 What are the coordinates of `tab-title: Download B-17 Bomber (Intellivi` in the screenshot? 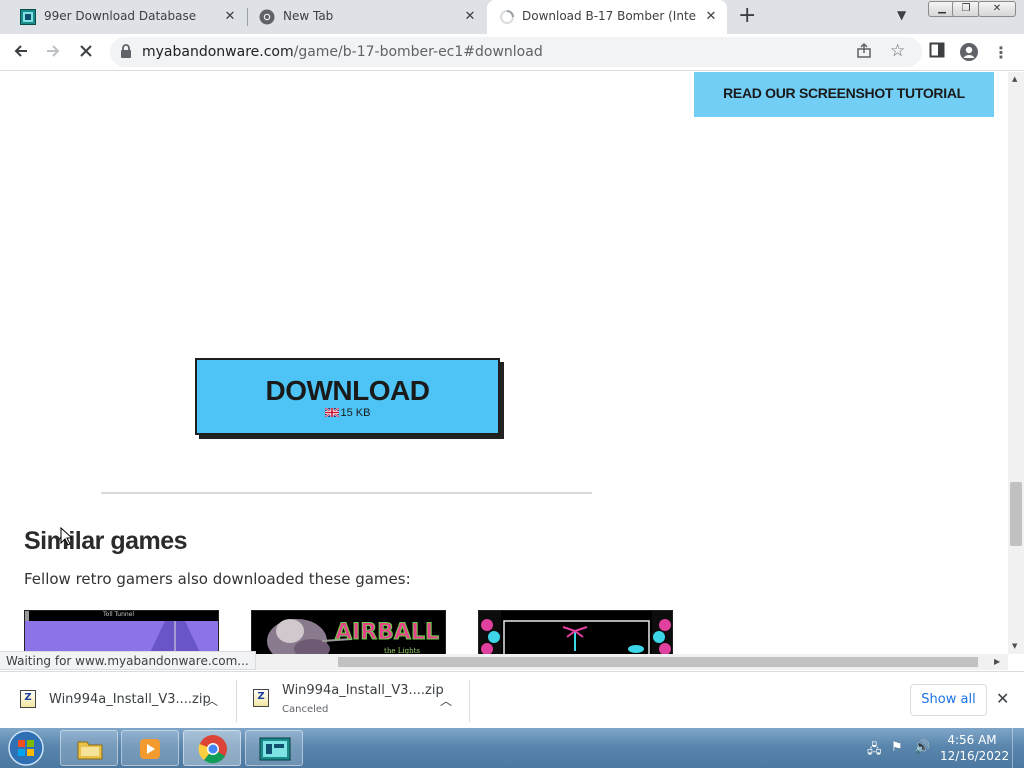 It's located at (609, 16).